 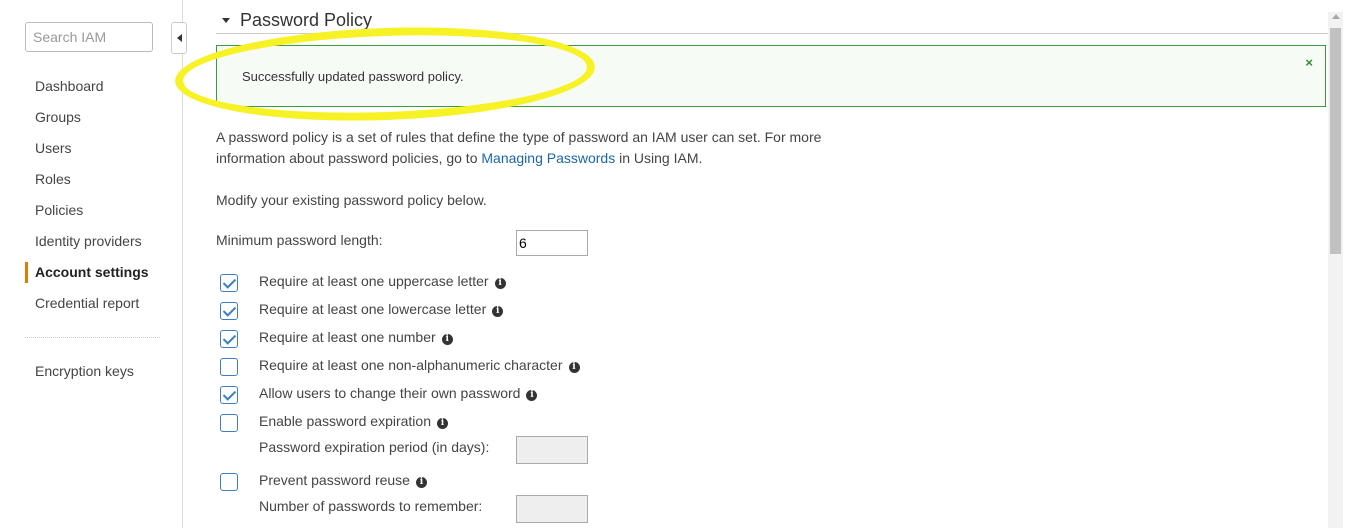 I want to click on sidebar-item-credential-report: Credential report, so click(x=95, y=303).